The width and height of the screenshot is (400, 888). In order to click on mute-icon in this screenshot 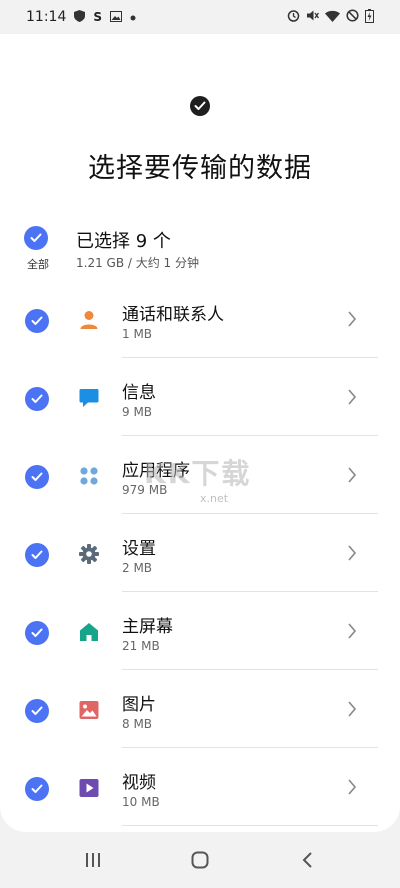, I will do `click(313, 17)`.